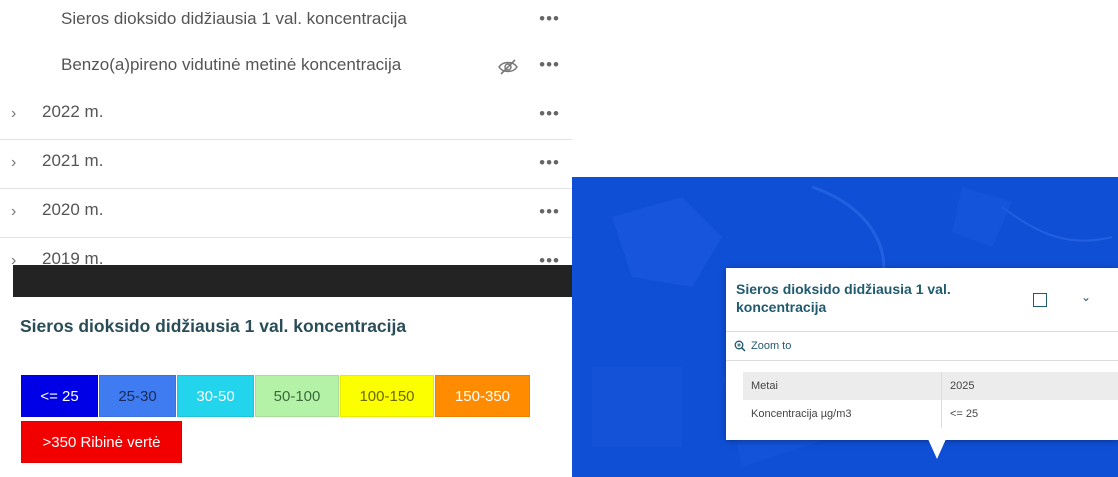 This screenshot has width=1118, height=477. I want to click on eye-off-icon, so click(508, 67).